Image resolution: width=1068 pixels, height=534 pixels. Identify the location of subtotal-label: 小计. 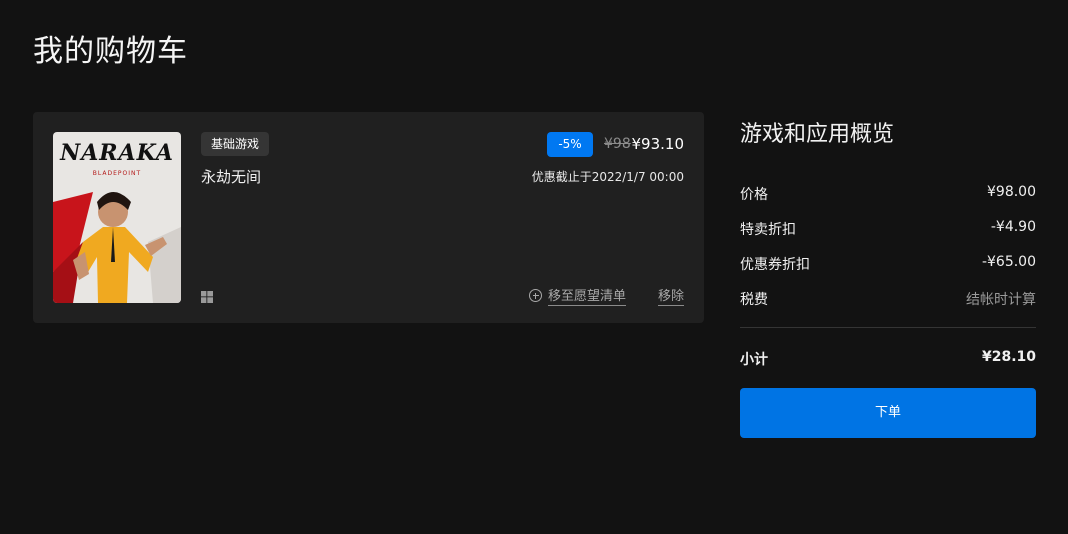
(754, 360).